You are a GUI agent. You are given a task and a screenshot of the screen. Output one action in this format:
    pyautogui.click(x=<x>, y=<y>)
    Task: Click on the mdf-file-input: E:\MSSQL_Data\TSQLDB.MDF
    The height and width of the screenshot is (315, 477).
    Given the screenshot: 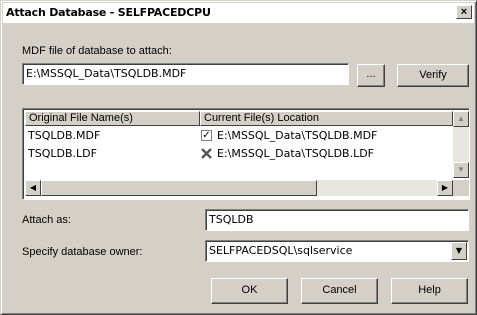 What is the action you would take?
    pyautogui.click(x=185, y=74)
    